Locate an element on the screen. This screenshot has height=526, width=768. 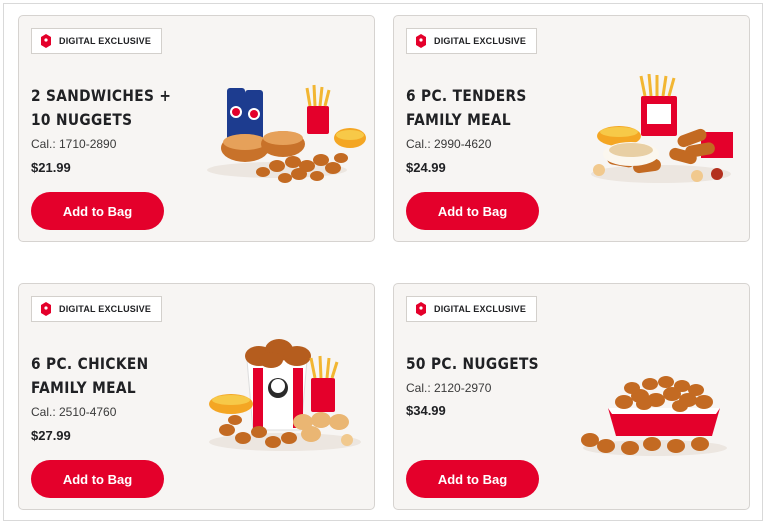
offer-price: $21.99 is located at coordinates (51, 167).